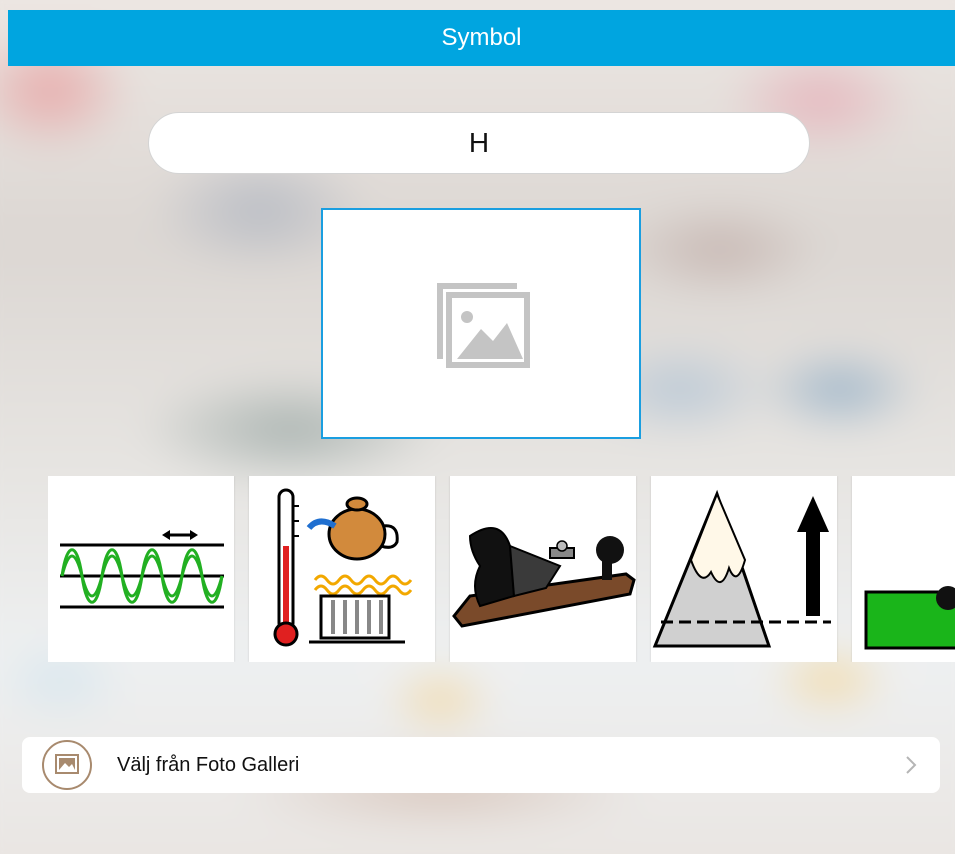 The height and width of the screenshot is (854, 955). I want to click on symbol-tile-level, so click(903, 569).